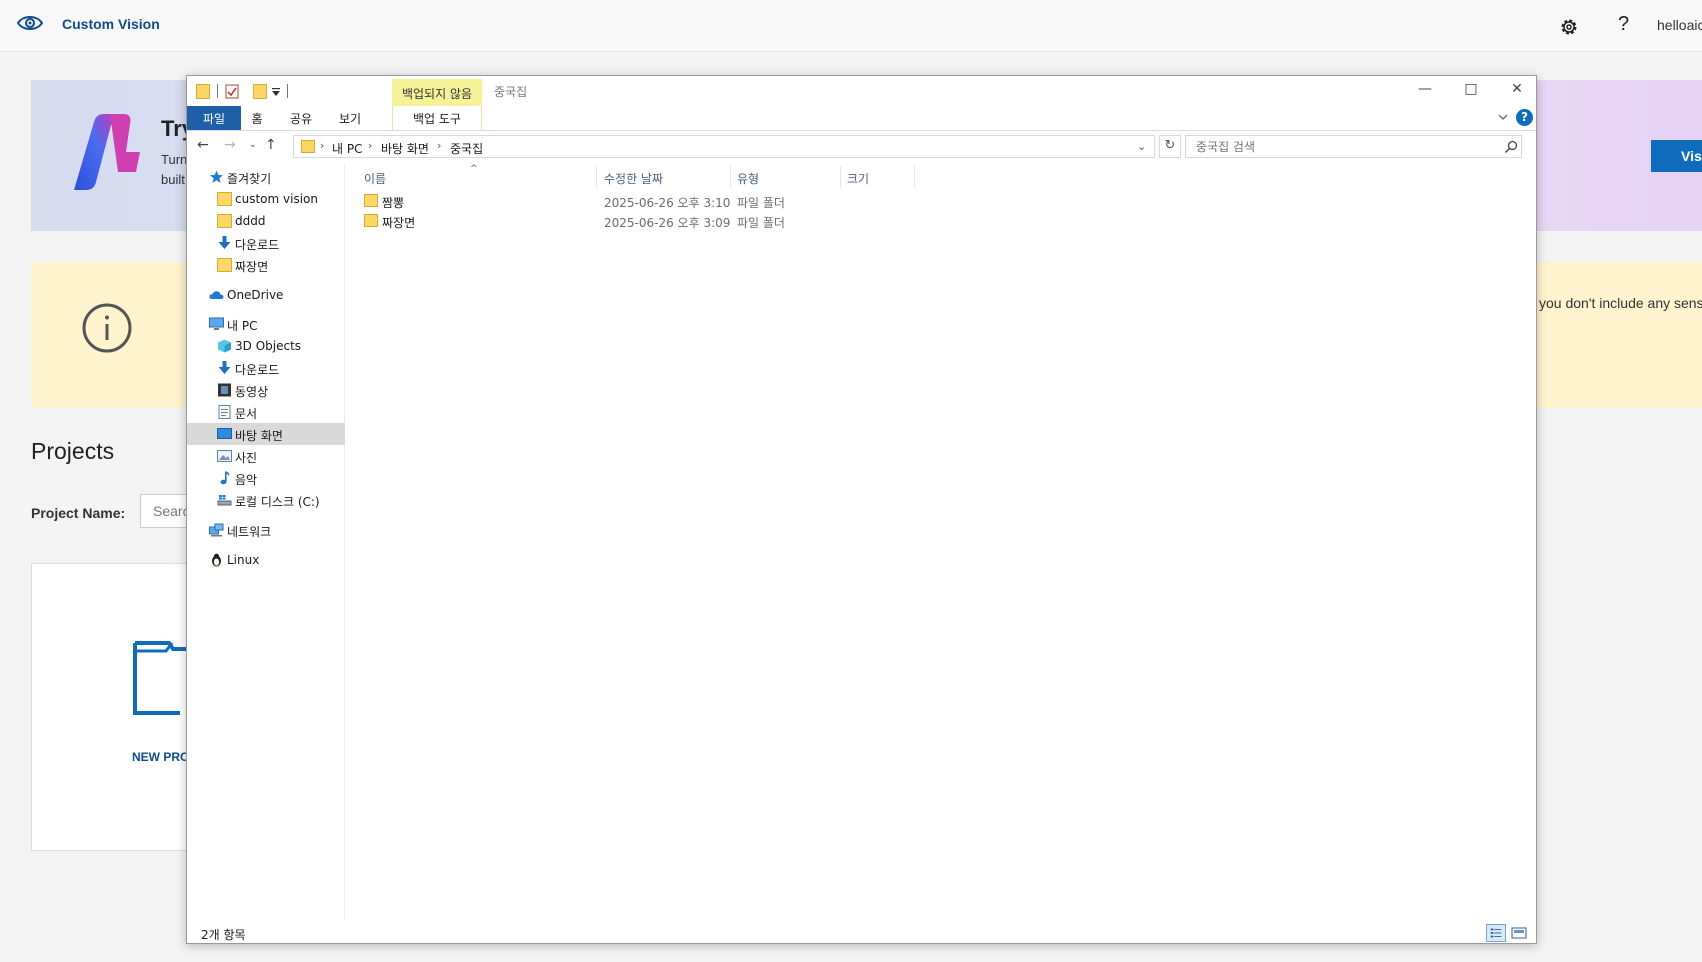  What do you see at coordinates (1496, 933) in the screenshot?
I see `details-view-icon` at bounding box center [1496, 933].